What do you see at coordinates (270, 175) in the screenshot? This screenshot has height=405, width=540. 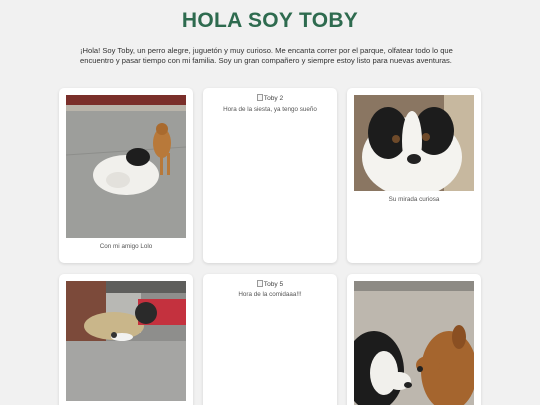 I see `gallery-card-2: Toby 2 Hora de la siesta, ya tengo sueño` at bounding box center [270, 175].